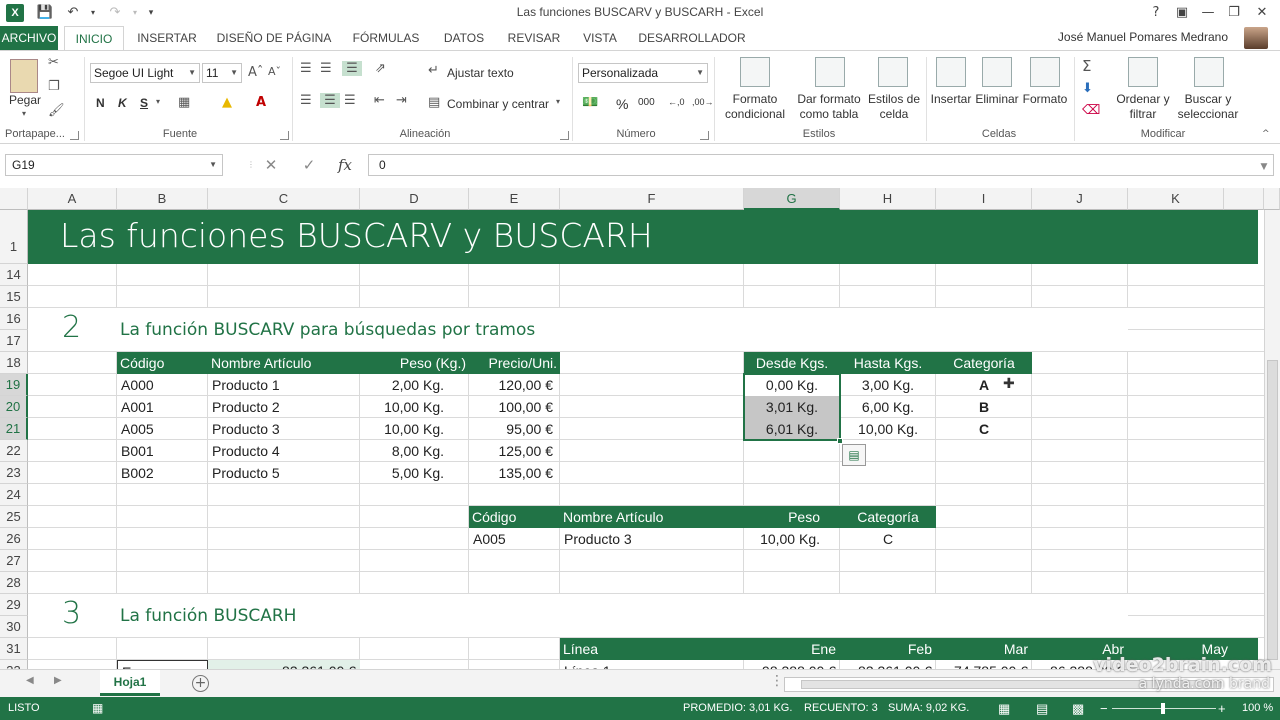  Describe the element at coordinates (1143, 37) in the screenshot. I see `user-name: José Manuel Pomares Medrano` at that location.